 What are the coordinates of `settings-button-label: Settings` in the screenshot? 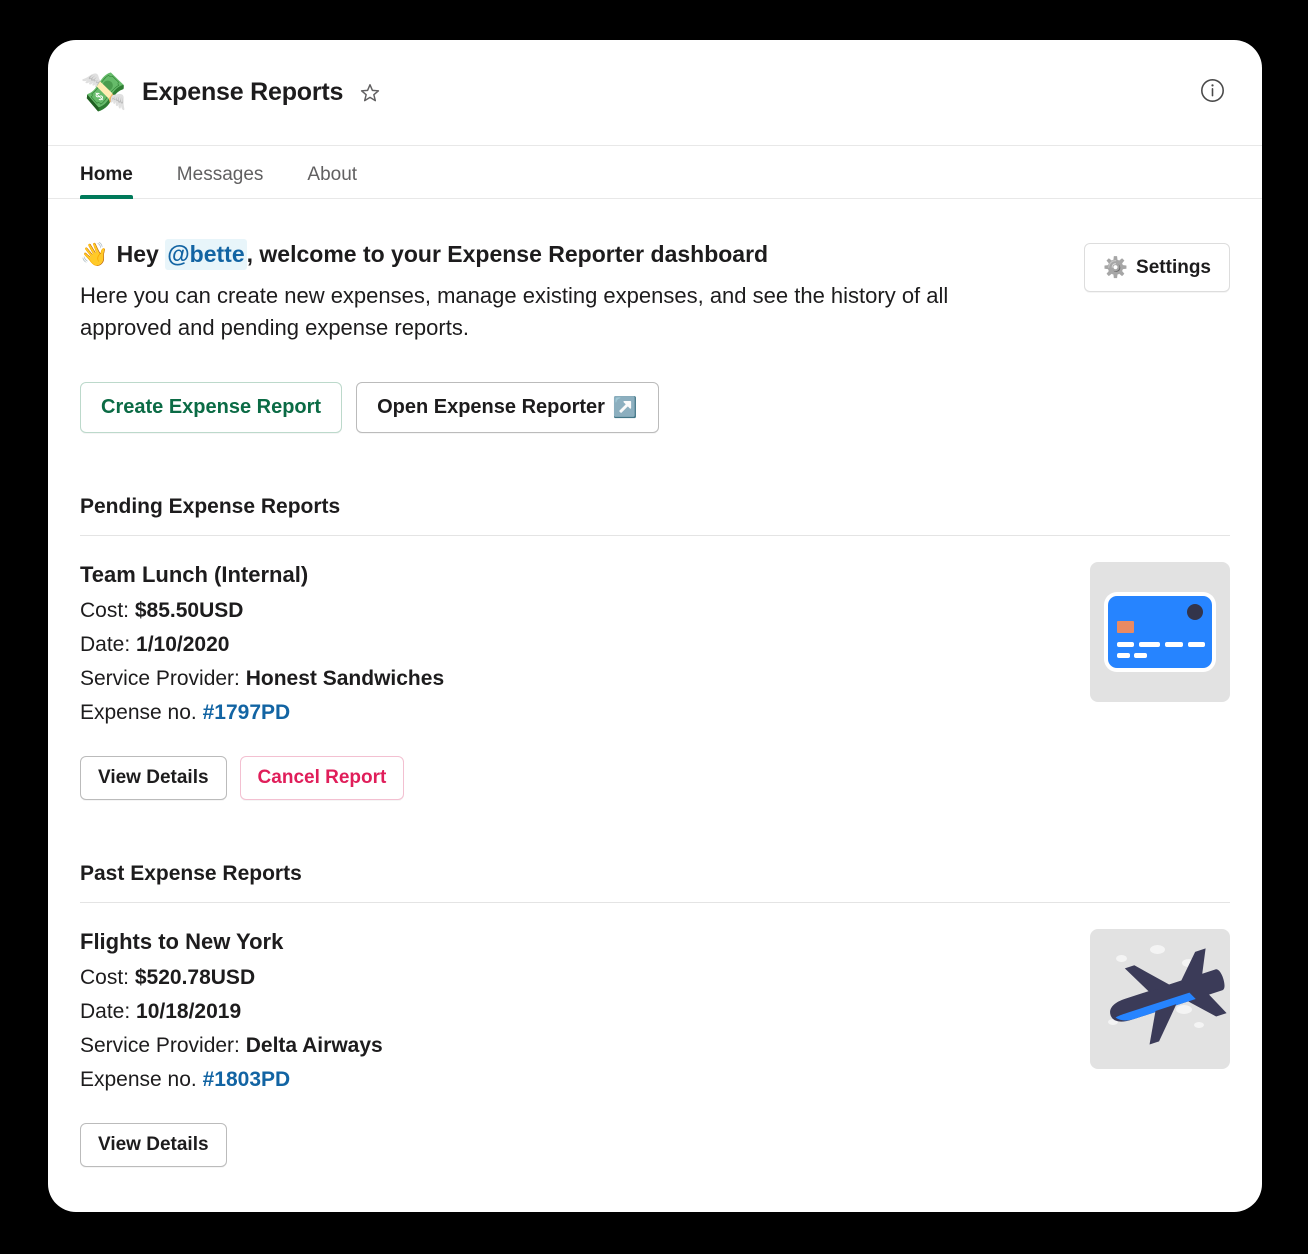 It's located at (1173, 267).